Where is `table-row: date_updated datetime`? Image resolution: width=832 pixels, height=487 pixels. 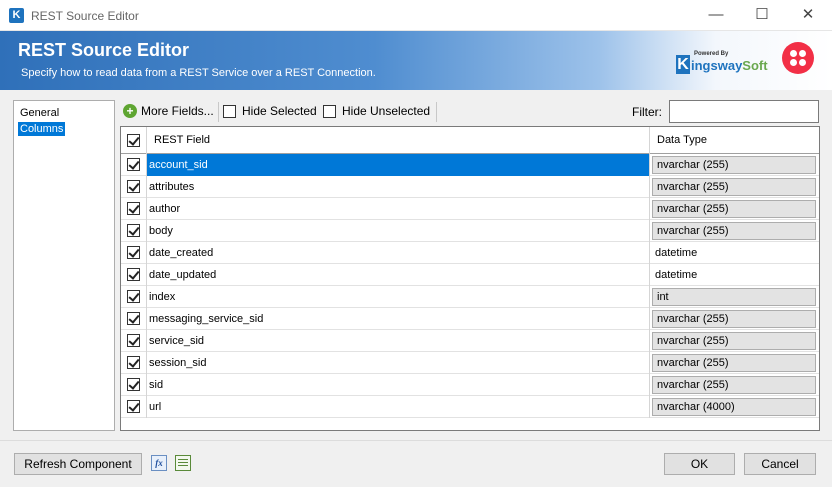 table-row: date_updated datetime is located at coordinates (470, 275).